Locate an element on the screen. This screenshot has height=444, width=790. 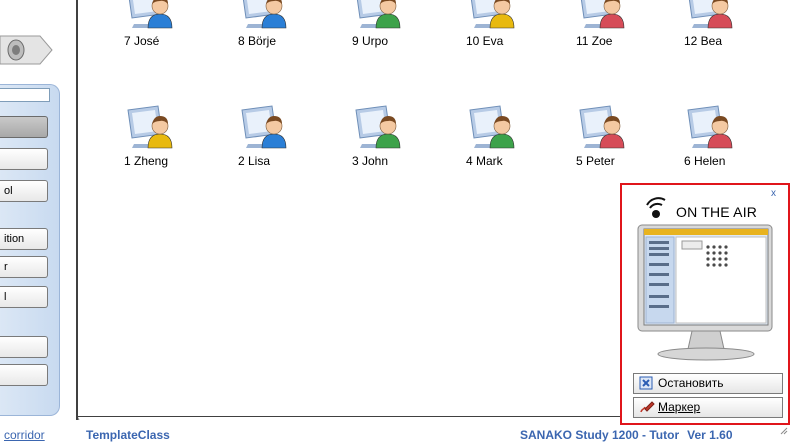
student-name: 10 Eva is located at coordinates (485, 41).